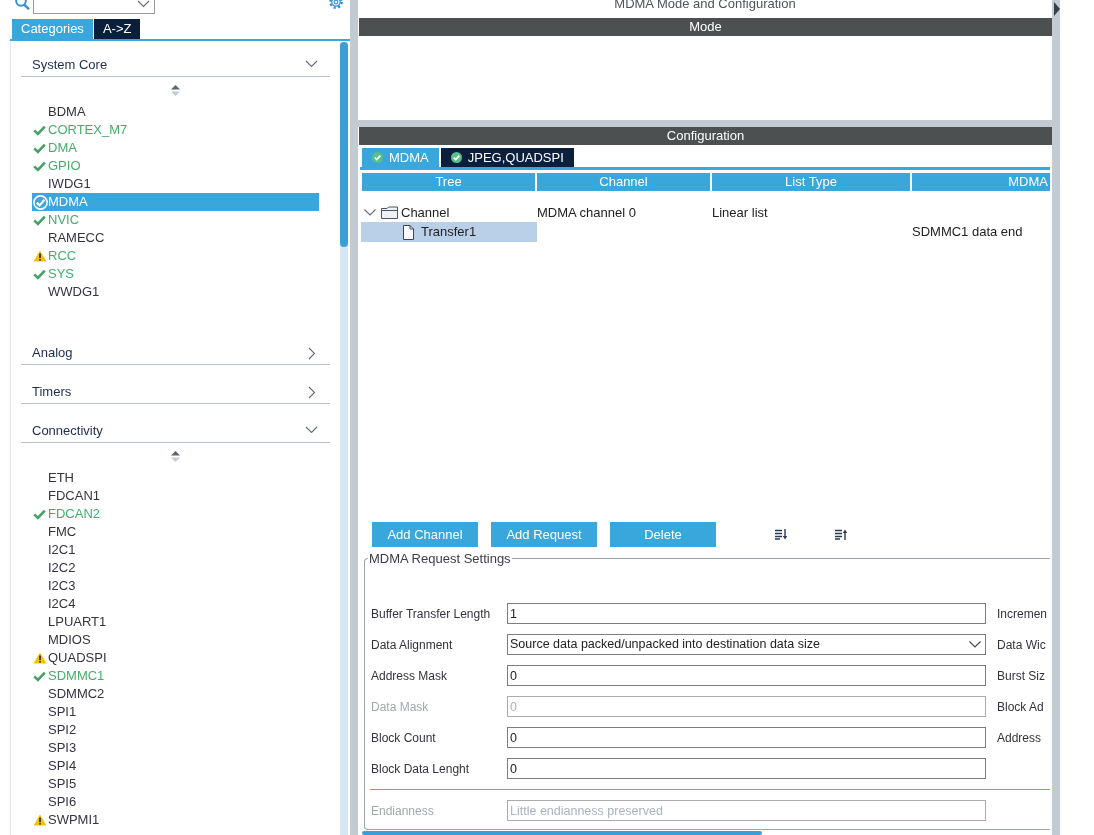 The width and height of the screenshot is (1094, 835). What do you see at coordinates (175, 586) in the screenshot?
I see `peripheral-item: I2C3` at bounding box center [175, 586].